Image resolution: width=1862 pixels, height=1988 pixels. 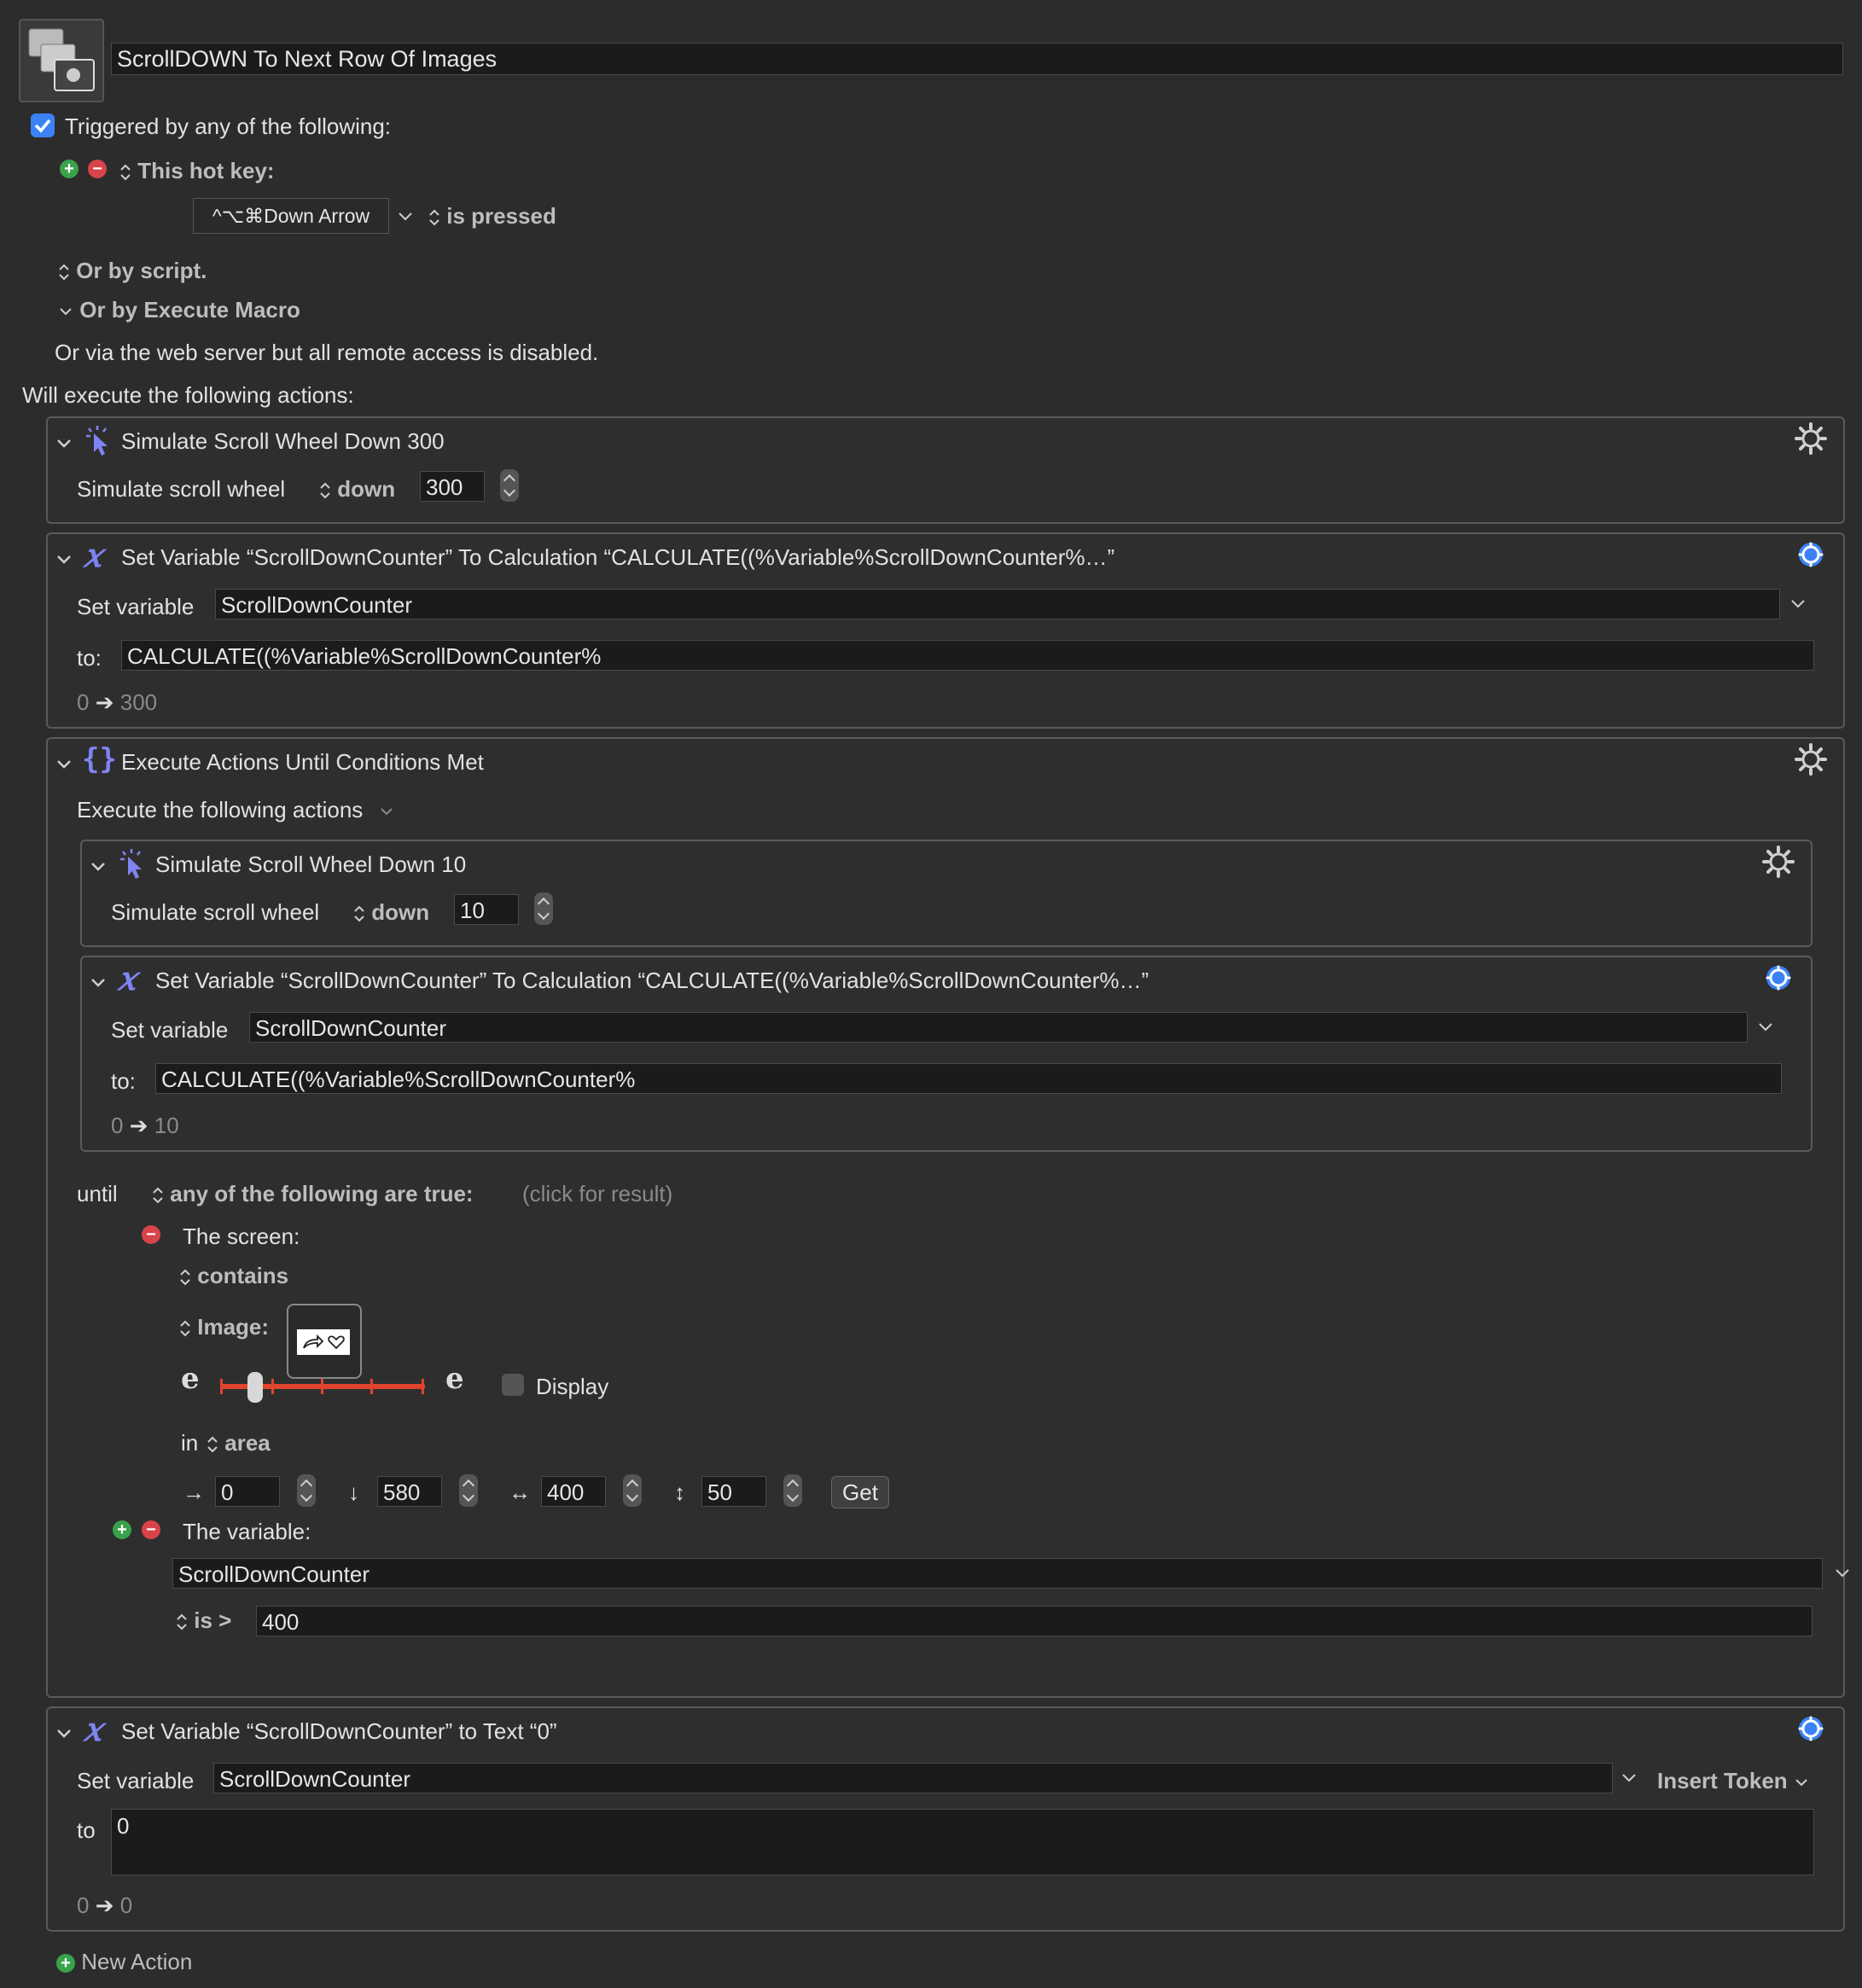 What do you see at coordinates (792, 1490) in the screenshot?
I see `area-height-stepper` at bounding box center [792, 1490].